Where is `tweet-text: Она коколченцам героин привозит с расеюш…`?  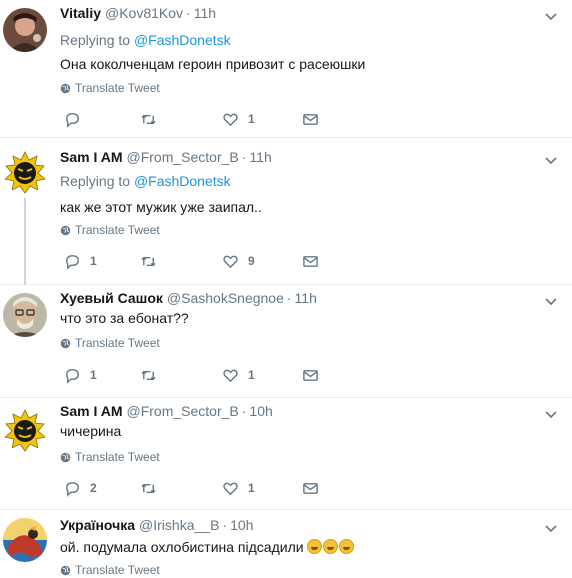
tweet-text: Она коколченцам героин привозит с расеюш… is located at coordinates (213, 64).